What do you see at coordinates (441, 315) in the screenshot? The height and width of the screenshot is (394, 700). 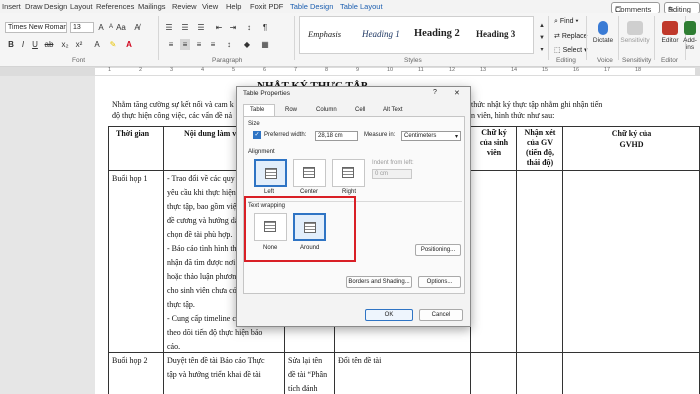 I see `cancel-button: Cancel` at bounding box center [441, 315].